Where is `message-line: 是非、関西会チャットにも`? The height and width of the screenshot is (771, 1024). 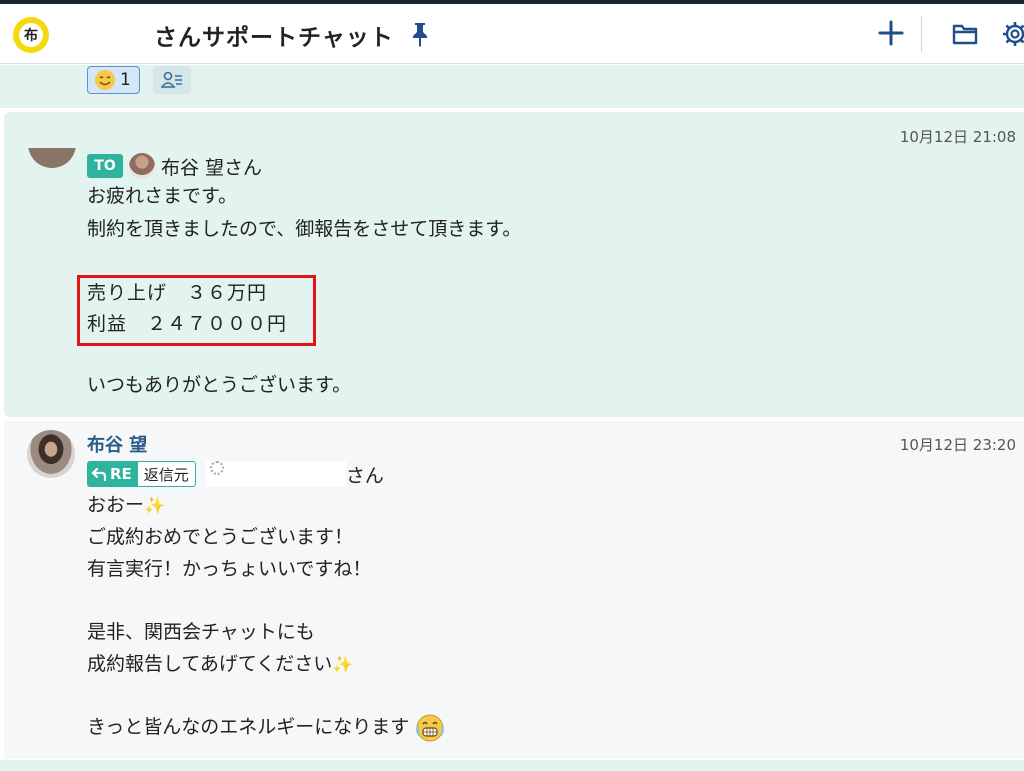
message-line: 是非、関西会チャットにも is located at coordinates (201, 632).